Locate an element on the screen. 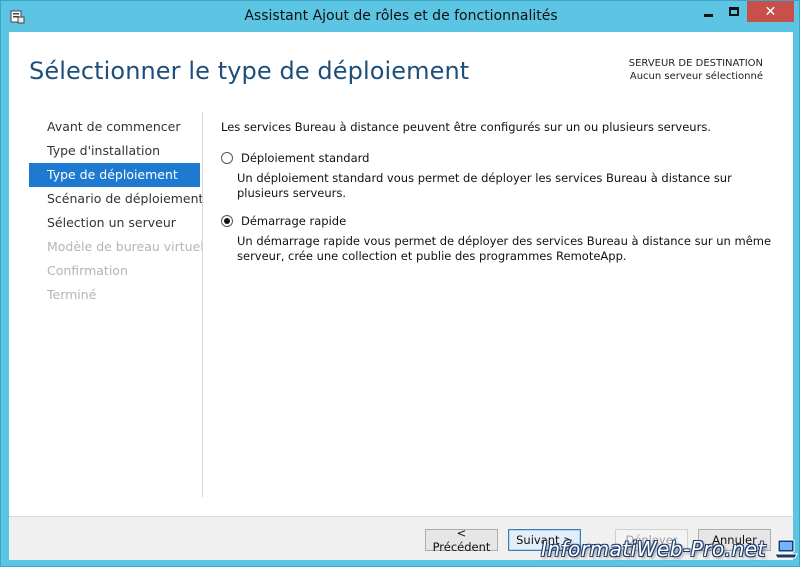  minimize-icon is located at coordinates (708, 15).